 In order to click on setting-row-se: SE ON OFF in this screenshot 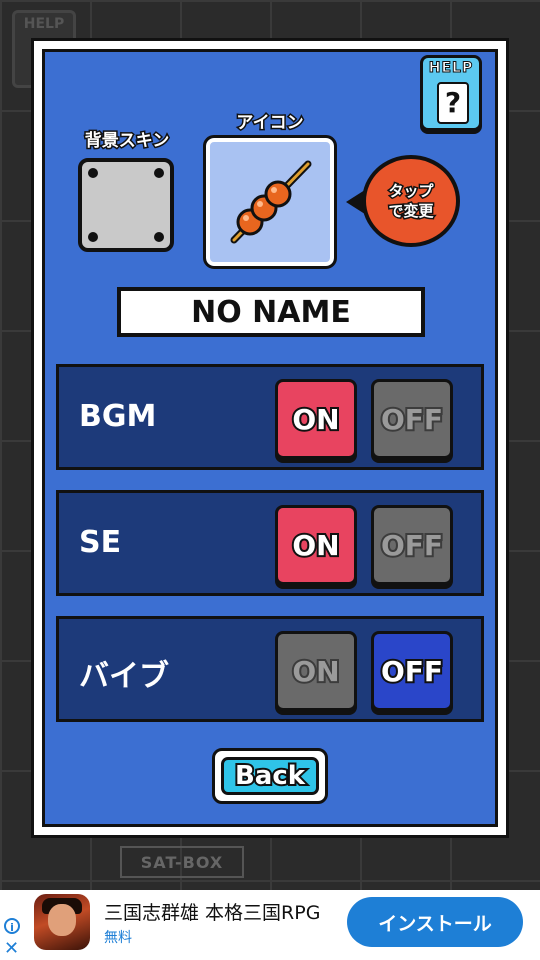, I will do `click(270, 543)`.